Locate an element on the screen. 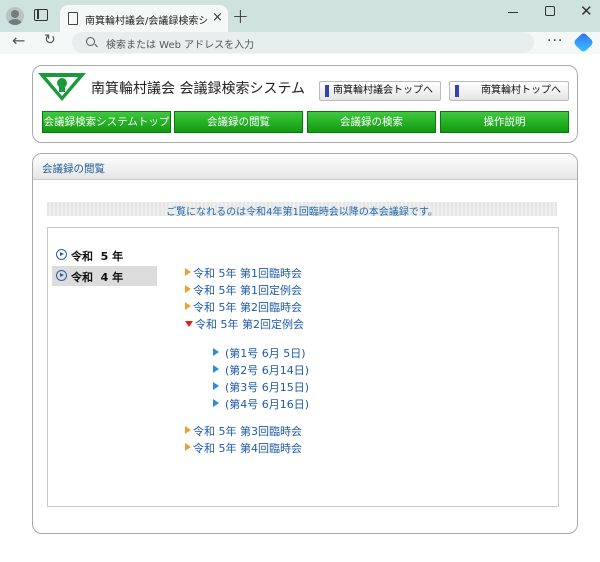 The image size is (600, 562). nav-search-minutes: 会議録の検索 is located at coordinates (371, 122).